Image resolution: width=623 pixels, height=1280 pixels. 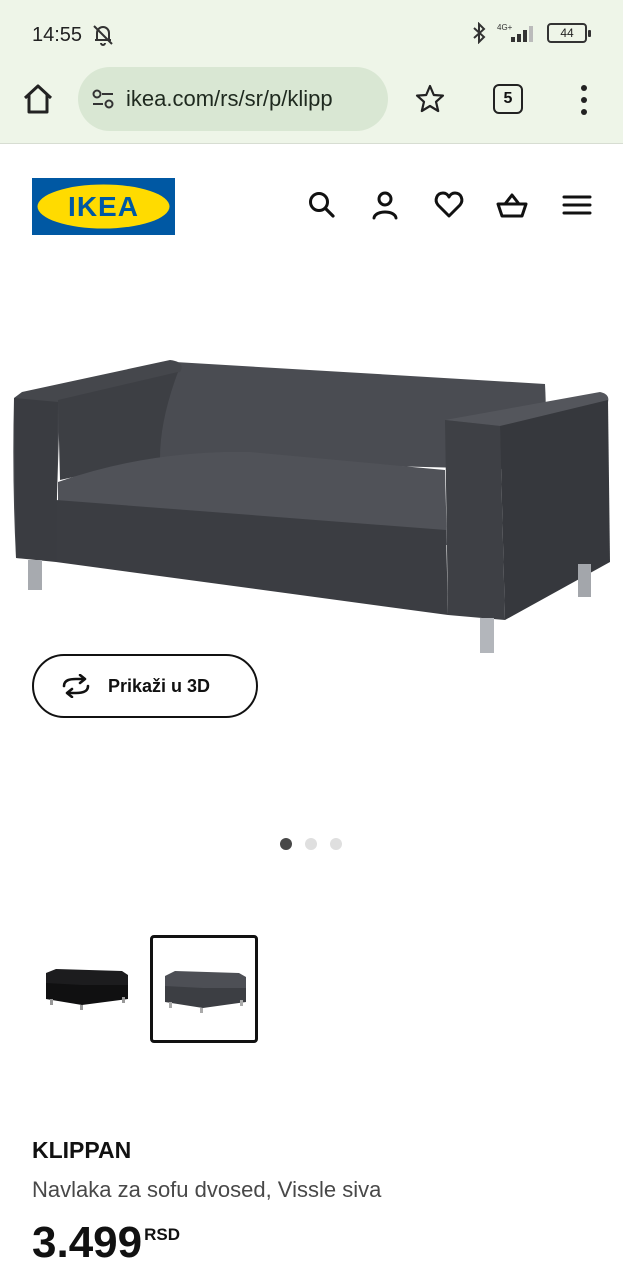 I want to click on basket-icon, so click(x=512, y=205).